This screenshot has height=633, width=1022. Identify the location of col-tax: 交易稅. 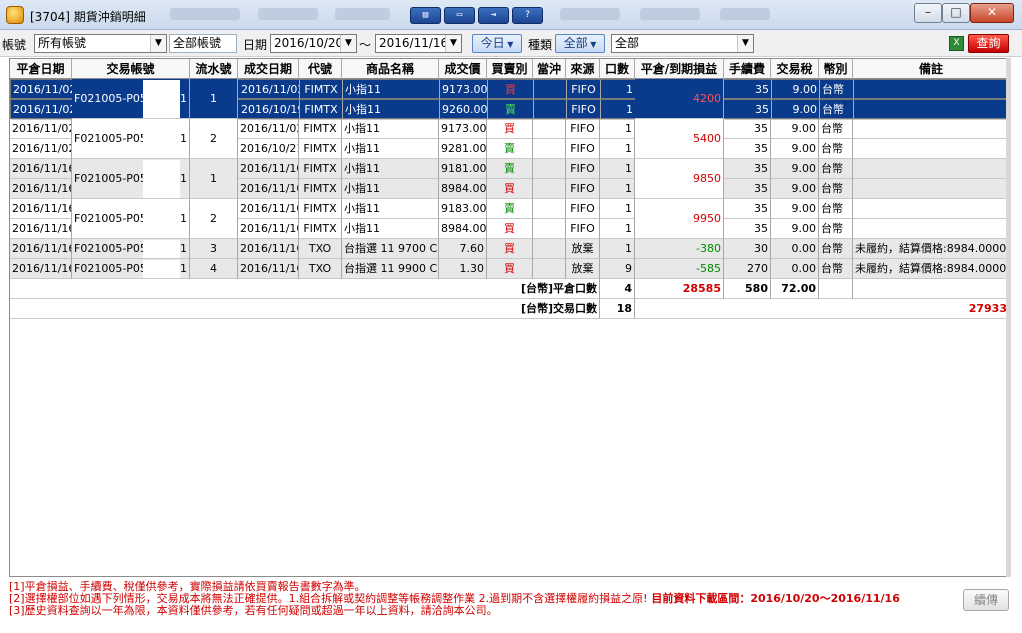
(795, 69).